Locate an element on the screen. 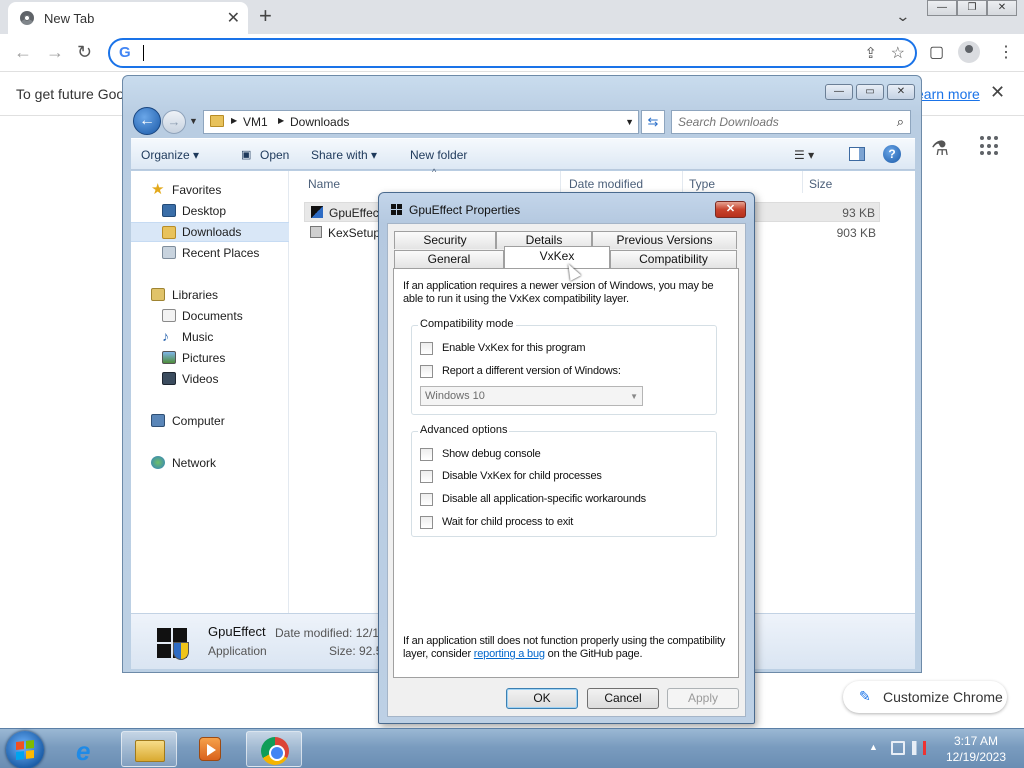 The image size is (1024, 768). google-apps-icon is located at coordinates (990, 146).